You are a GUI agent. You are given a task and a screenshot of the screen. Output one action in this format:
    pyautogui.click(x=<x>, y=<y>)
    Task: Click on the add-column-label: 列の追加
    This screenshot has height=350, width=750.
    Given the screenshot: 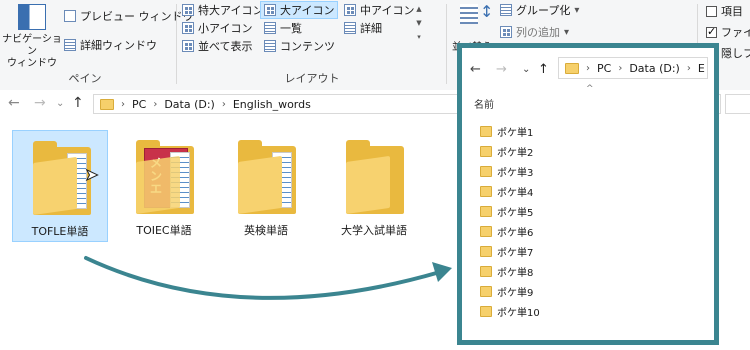 What is the action you would take?
    pyautogui.click(x=538, y=32)
    